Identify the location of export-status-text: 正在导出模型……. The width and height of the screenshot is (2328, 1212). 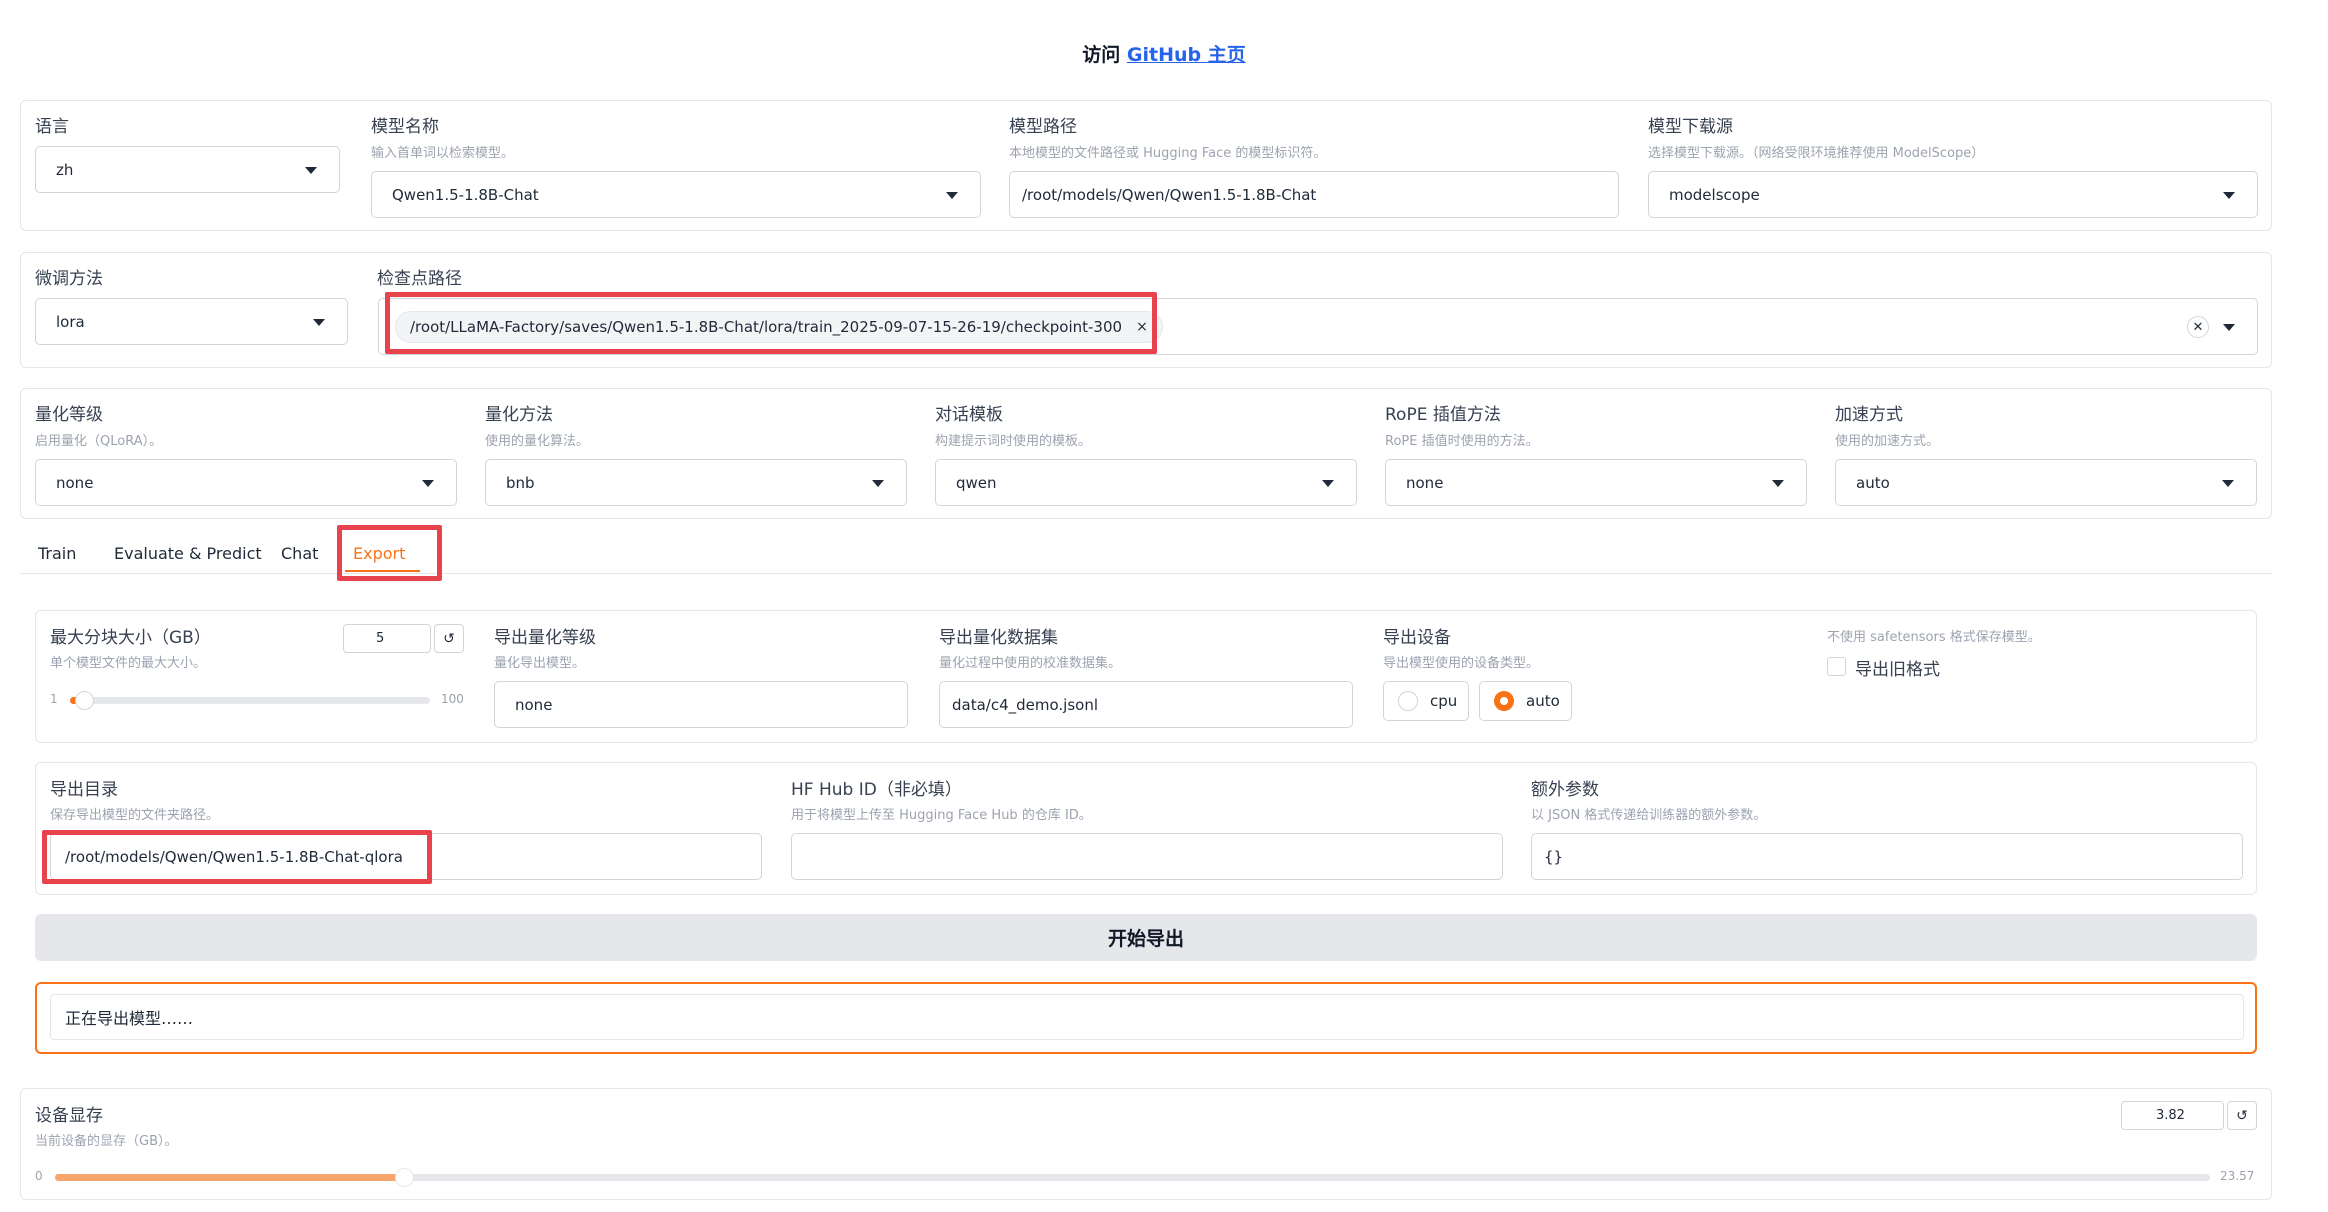
(129, 1018).